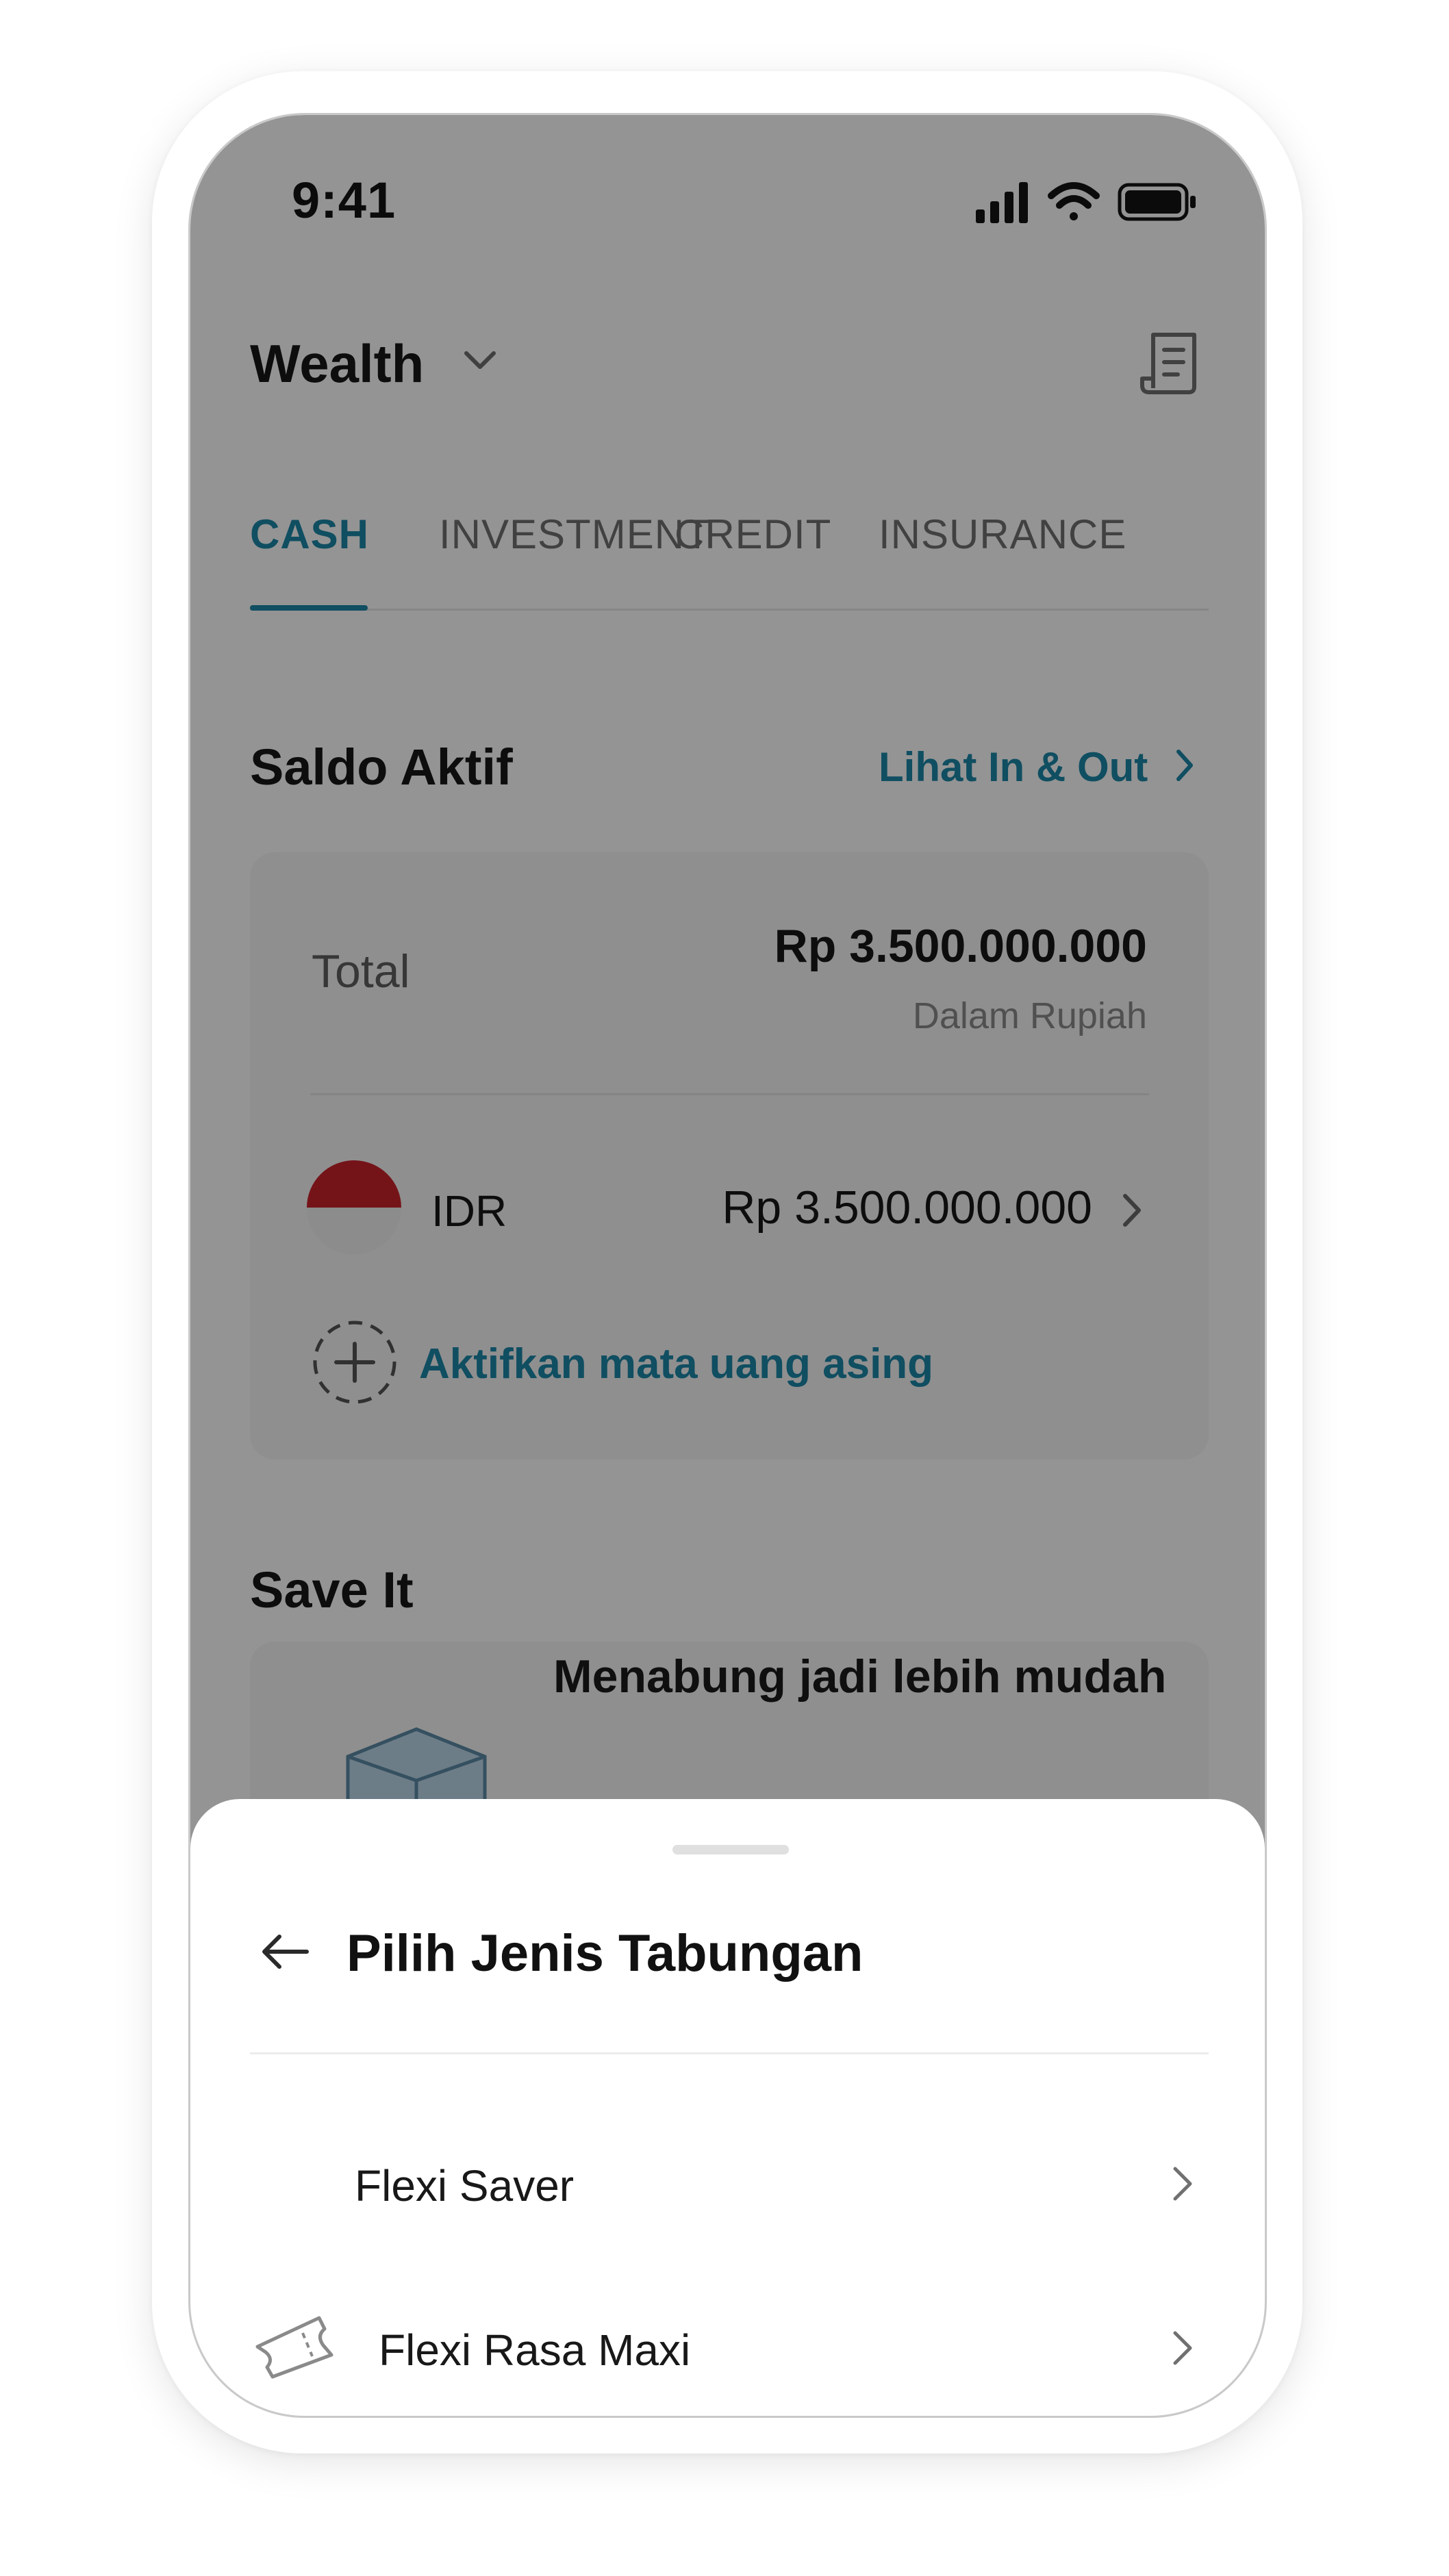 Image resolution: width=1449 pixels, height=2576 pixels. I want to click on drag-handle, so click(731, 1849).